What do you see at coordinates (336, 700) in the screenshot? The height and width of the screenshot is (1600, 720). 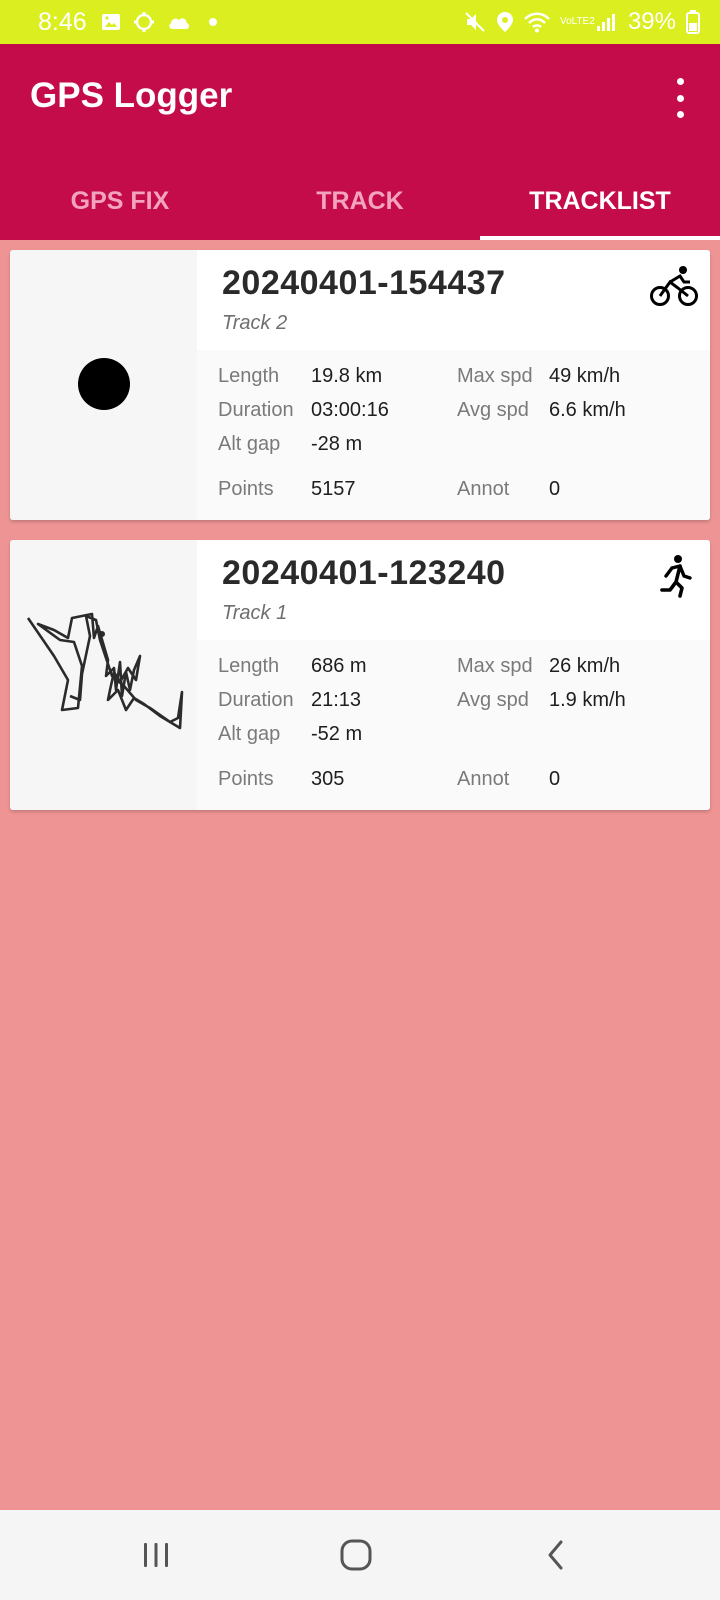 I see `duration-value: 21:13` at bounding box center [336, 700].